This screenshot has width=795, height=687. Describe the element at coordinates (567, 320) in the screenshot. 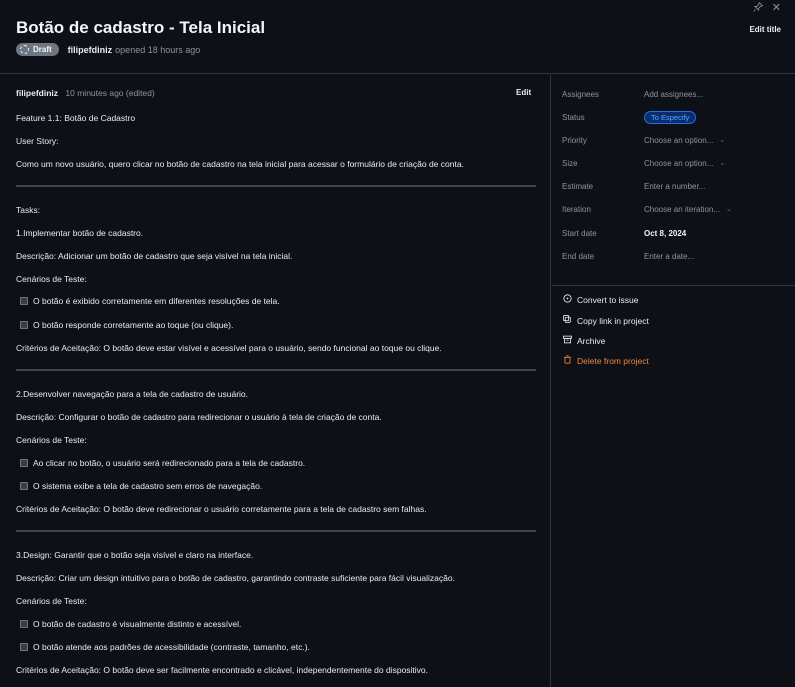

I see `link-icon` at that location.